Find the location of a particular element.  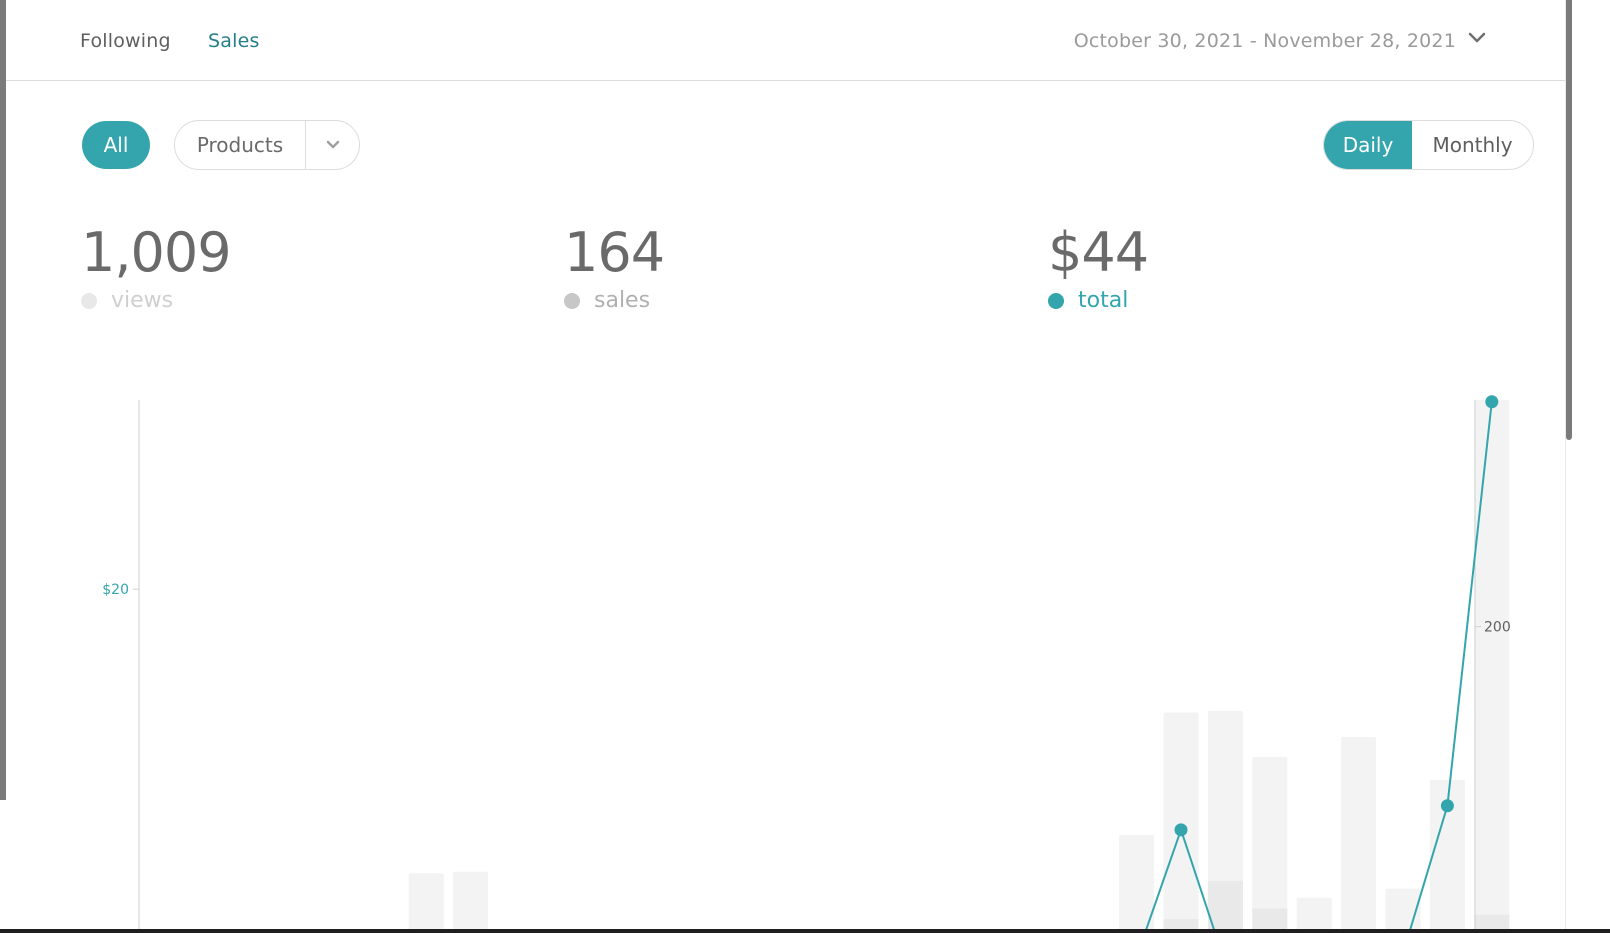

total-label: total is located at coordinates (1103, 300).